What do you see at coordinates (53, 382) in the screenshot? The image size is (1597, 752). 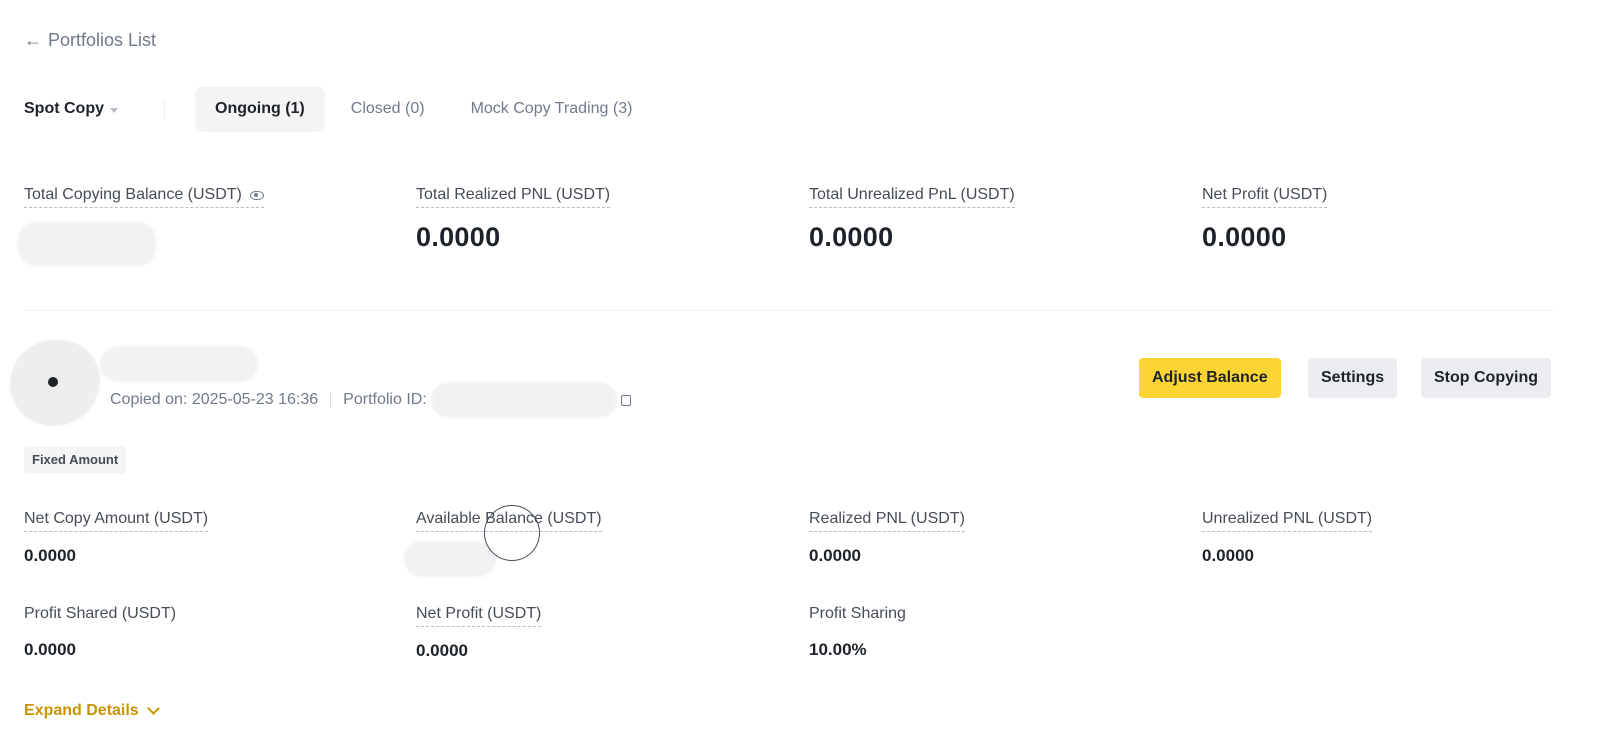 I see `avatar-dot` at bounding box center [53, 382].